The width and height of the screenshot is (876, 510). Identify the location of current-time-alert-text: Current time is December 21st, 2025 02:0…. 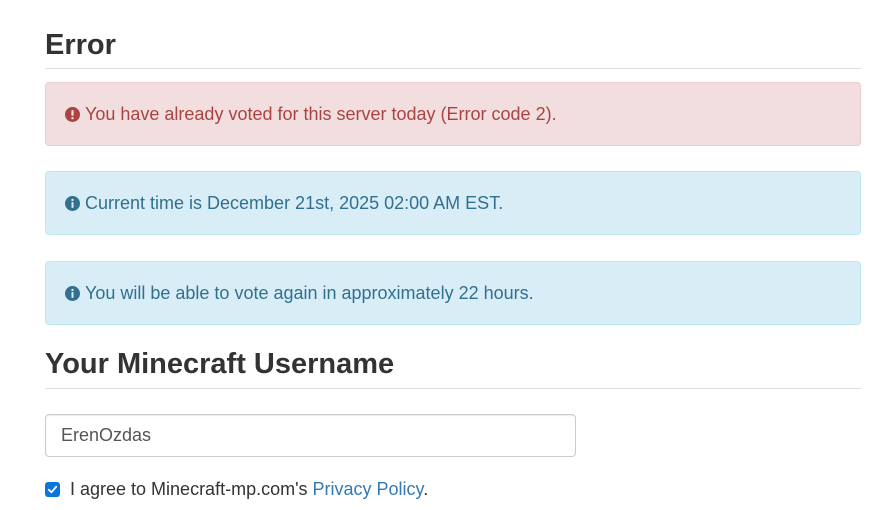
(294, 202).